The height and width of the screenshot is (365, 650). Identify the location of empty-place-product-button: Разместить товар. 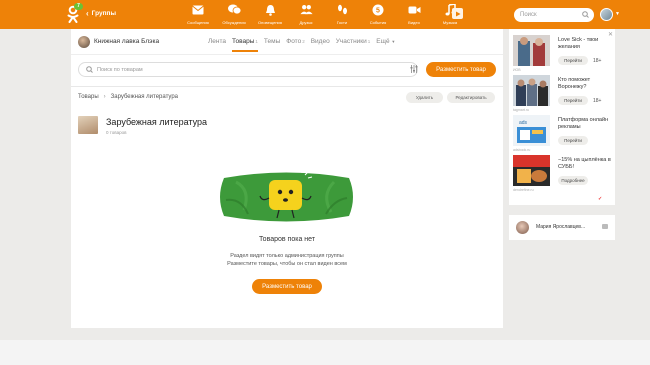
(287, 286).